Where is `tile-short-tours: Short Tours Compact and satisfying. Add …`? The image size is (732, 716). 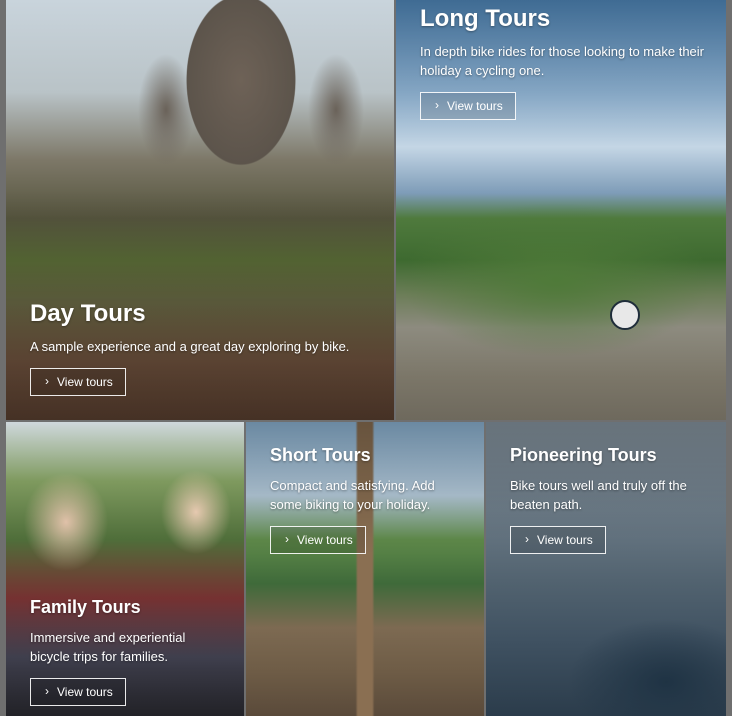 tile-short-tours: Short Tours Compact and satisfying. Add … is located at coordinates (365, 569).